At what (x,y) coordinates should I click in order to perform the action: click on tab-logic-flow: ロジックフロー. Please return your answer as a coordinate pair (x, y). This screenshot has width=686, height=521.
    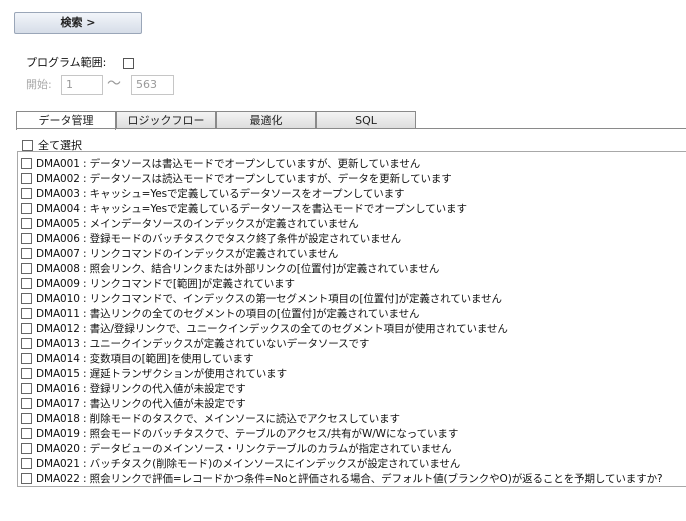
    Looking at the image, I should click on (166, 120).